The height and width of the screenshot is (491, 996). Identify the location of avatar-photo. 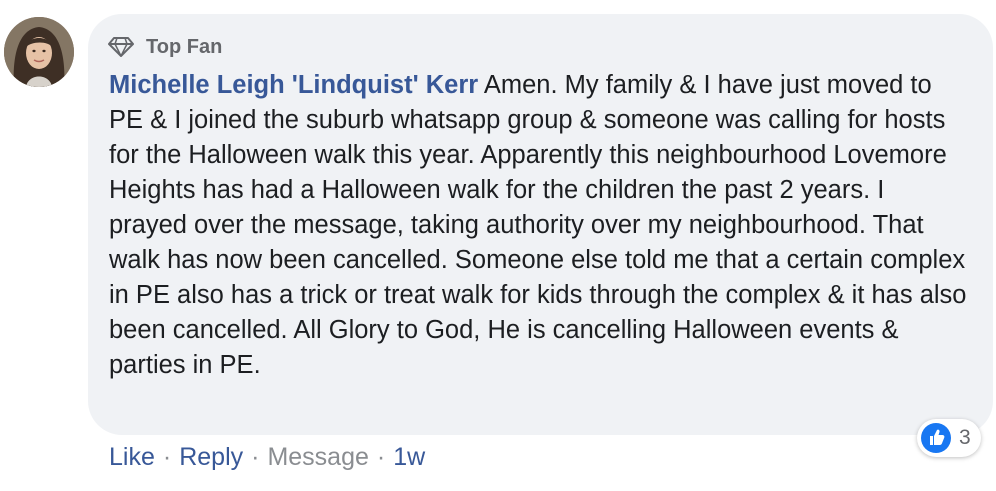
(39, 52).